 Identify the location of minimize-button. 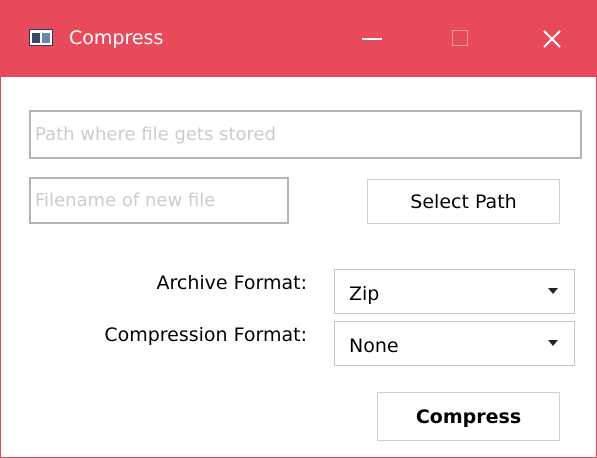
(371, 39).